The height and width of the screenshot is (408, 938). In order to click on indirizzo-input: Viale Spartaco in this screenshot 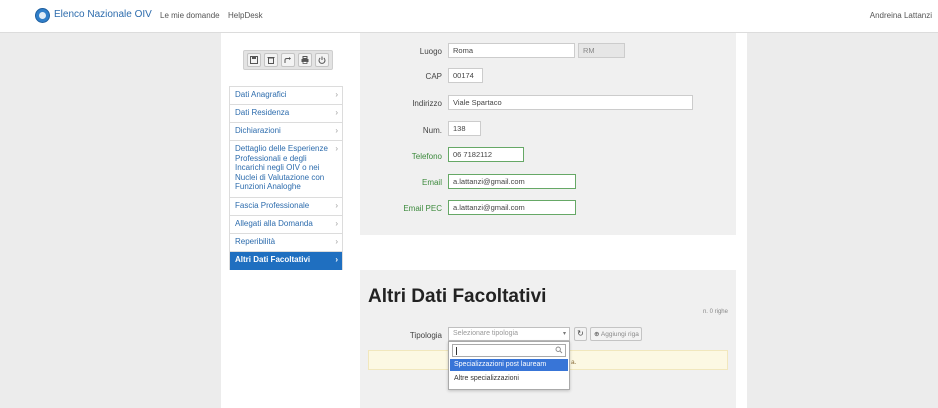, I will do `click(570, 102)`.